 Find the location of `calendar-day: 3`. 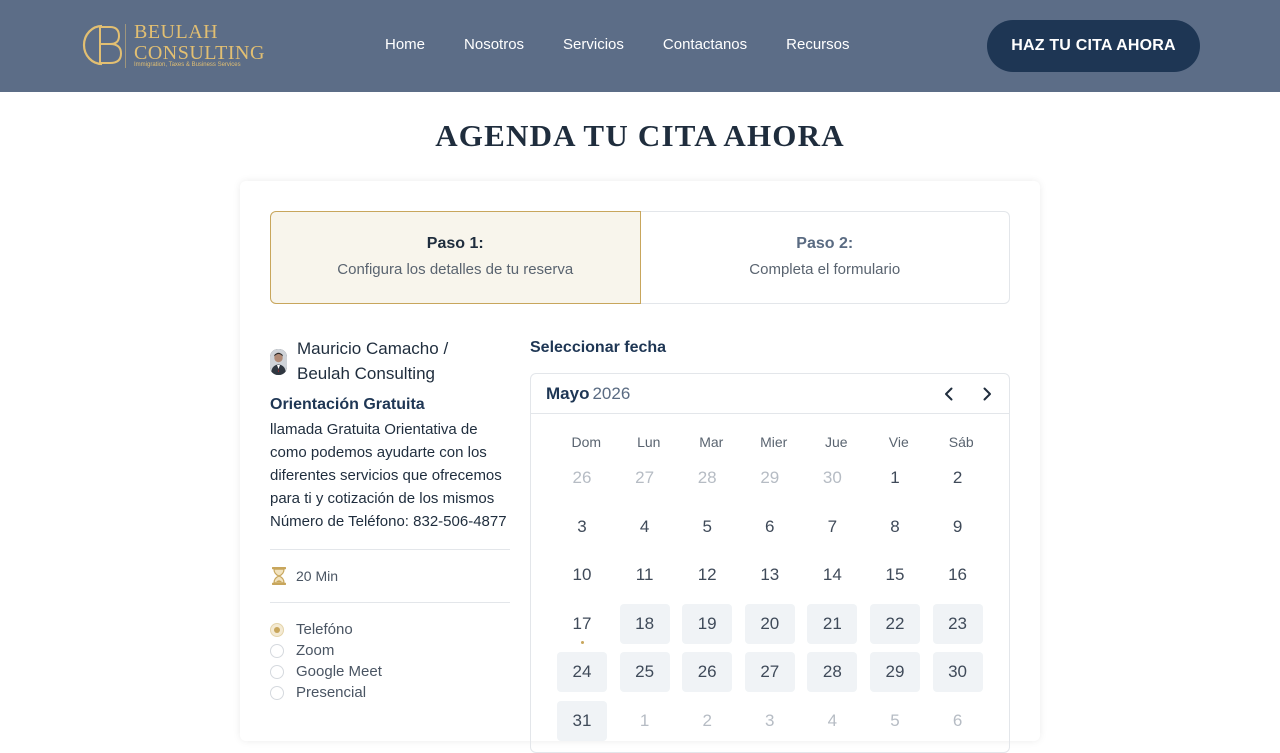

calendar-day: 3 is located at coordinates (582, 527).